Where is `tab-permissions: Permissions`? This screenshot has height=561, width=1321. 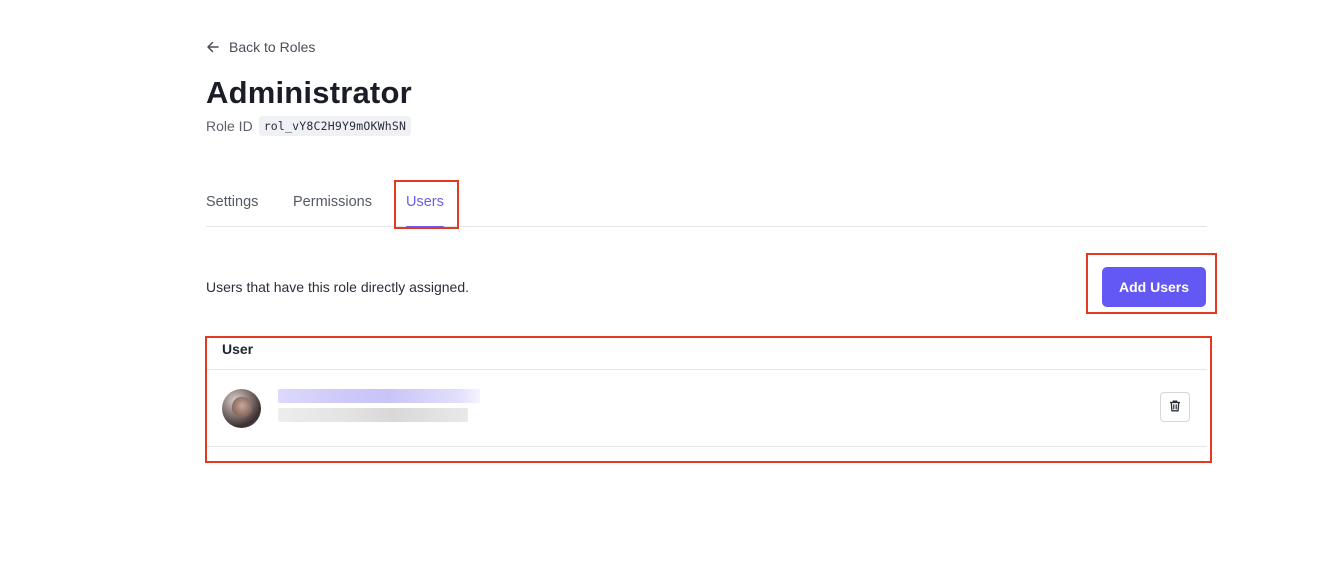
tab-permissions: Permissions is located at coordinates (332, 210).